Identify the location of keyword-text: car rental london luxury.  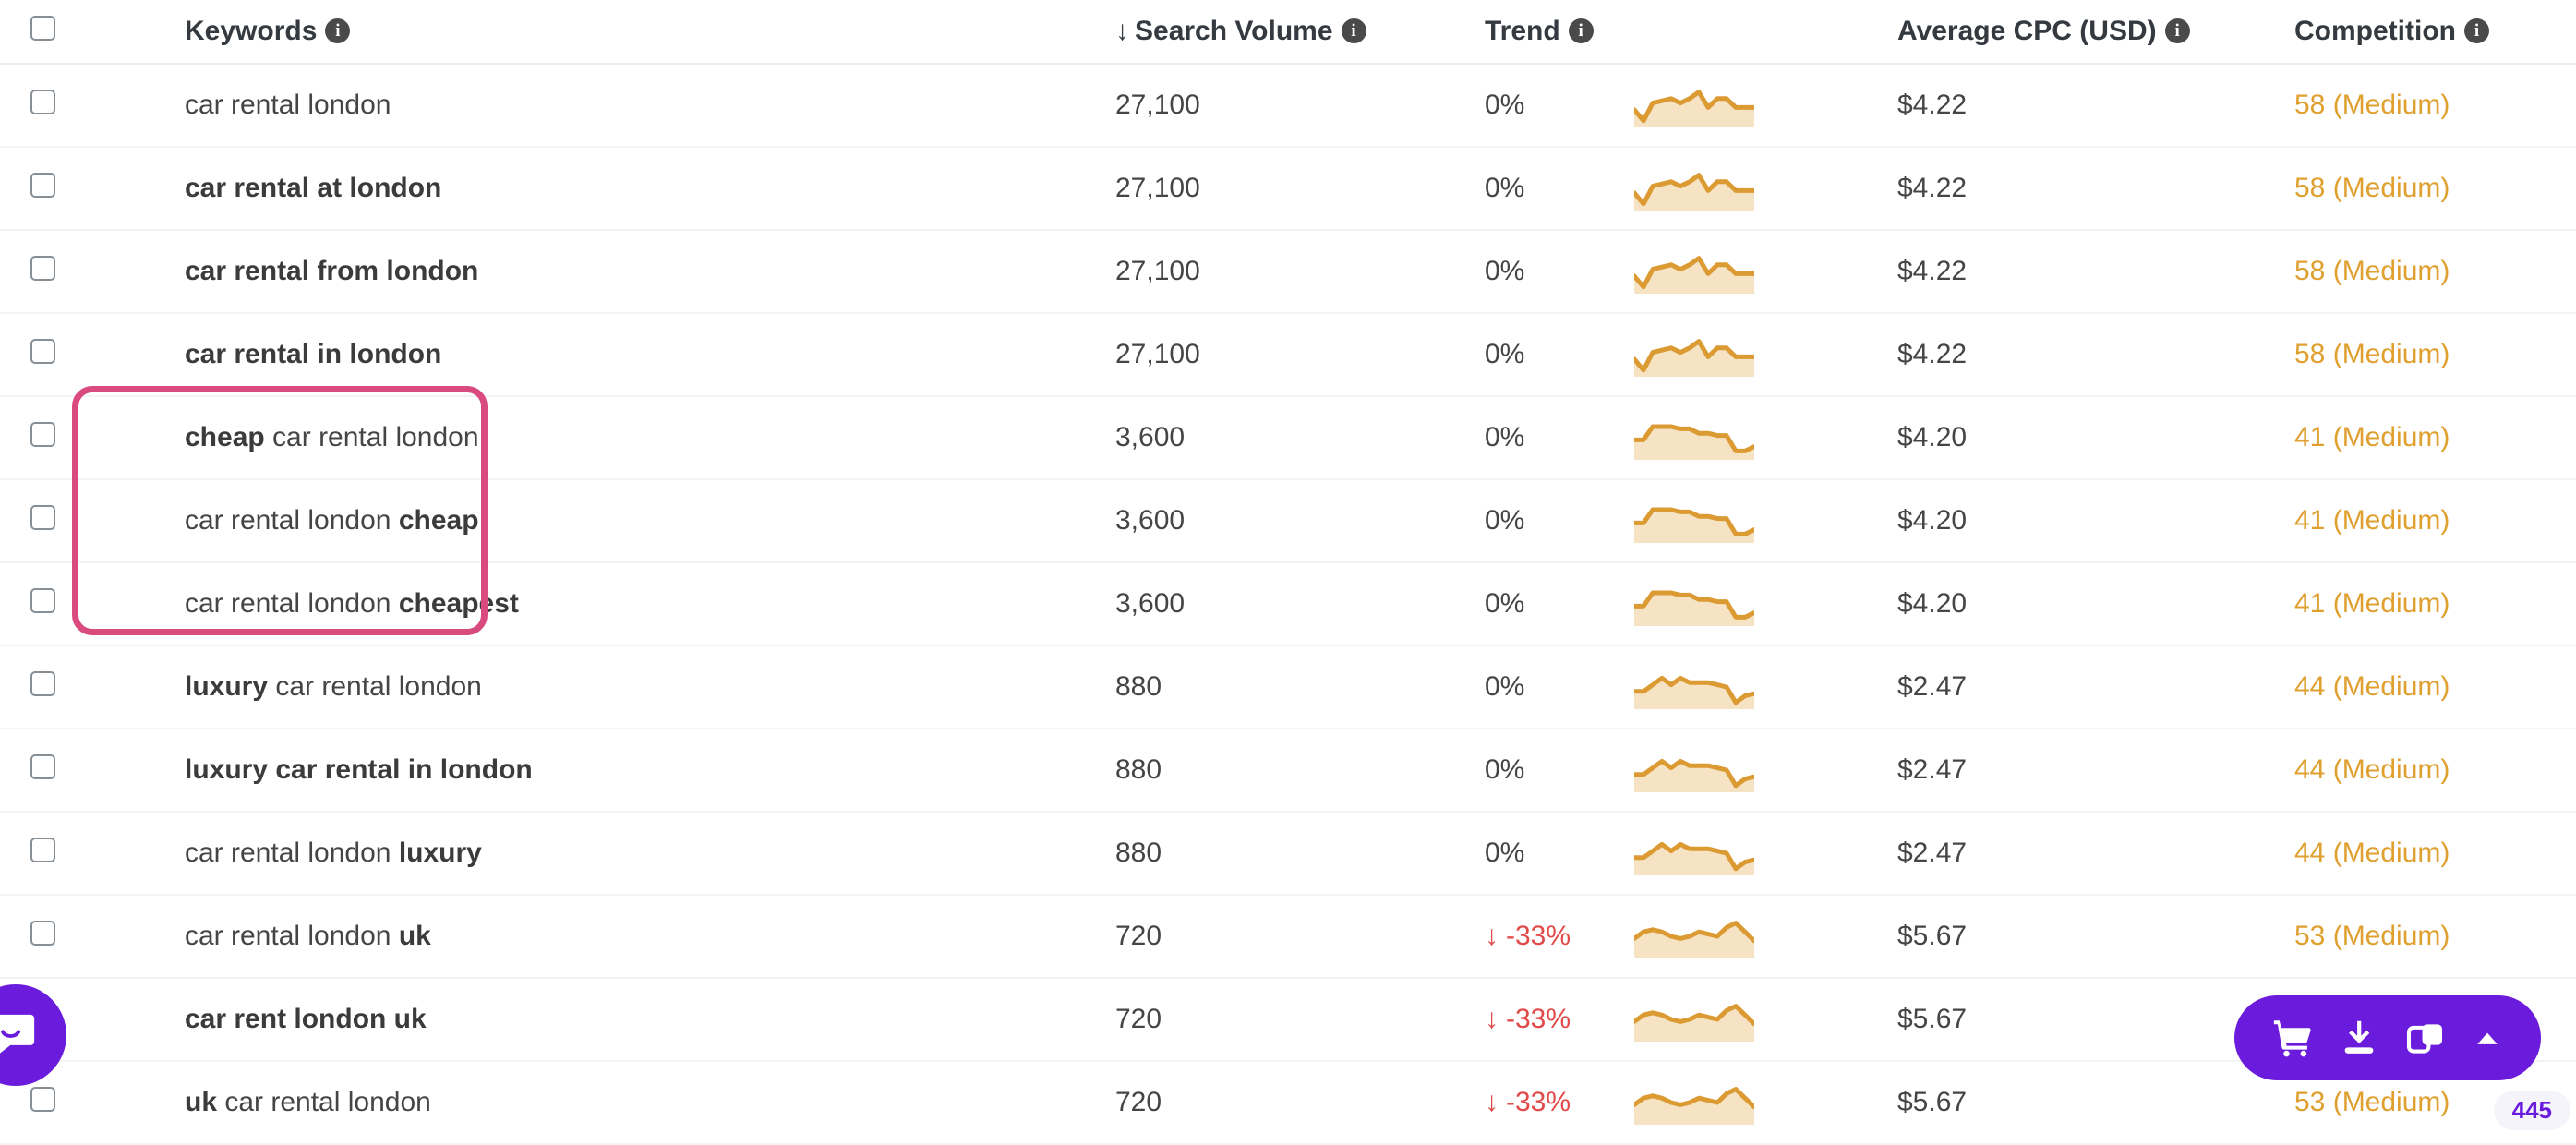
(333, 853).